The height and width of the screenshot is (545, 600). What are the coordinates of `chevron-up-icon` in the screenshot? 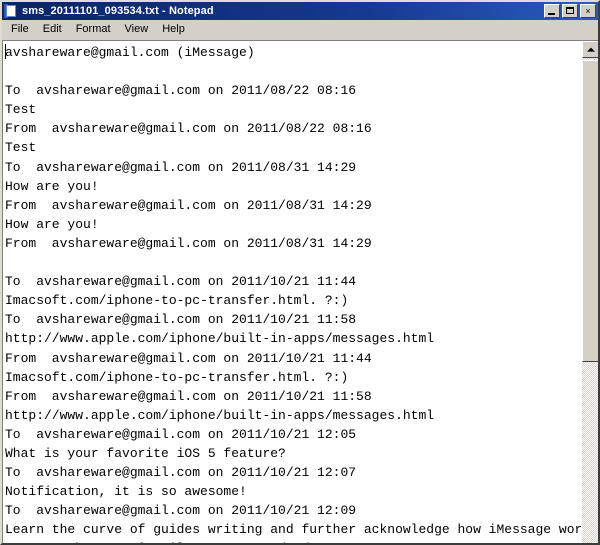 It's located at (590, 49).